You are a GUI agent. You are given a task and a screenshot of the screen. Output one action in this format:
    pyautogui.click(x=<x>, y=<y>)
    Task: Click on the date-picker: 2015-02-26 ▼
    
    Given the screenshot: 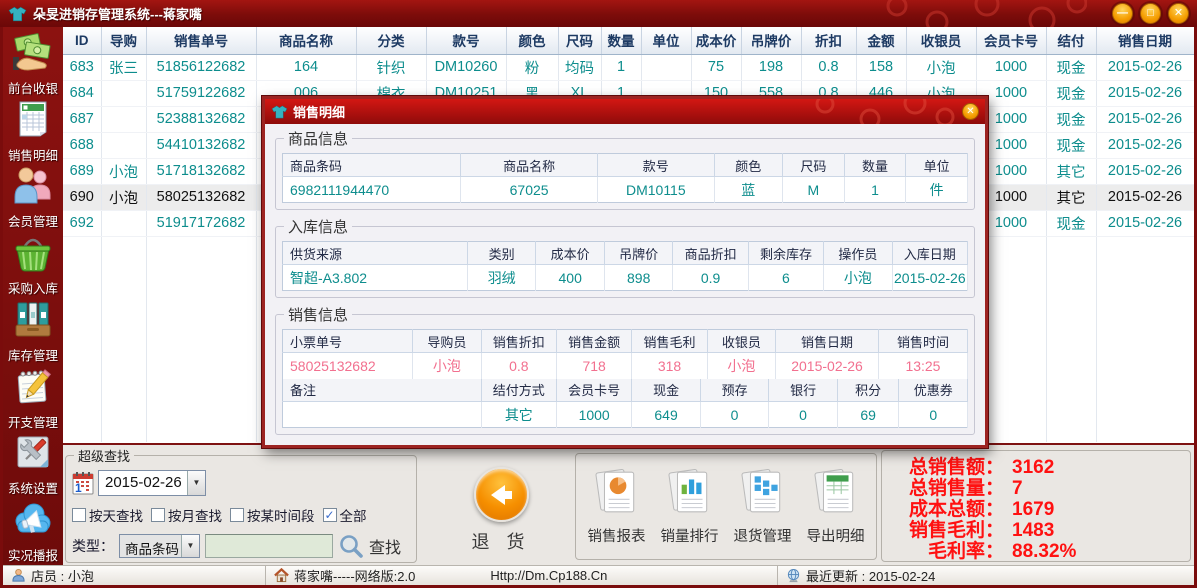 What is the action you would take?
    pyautogui.click(x=152, y=483)
    